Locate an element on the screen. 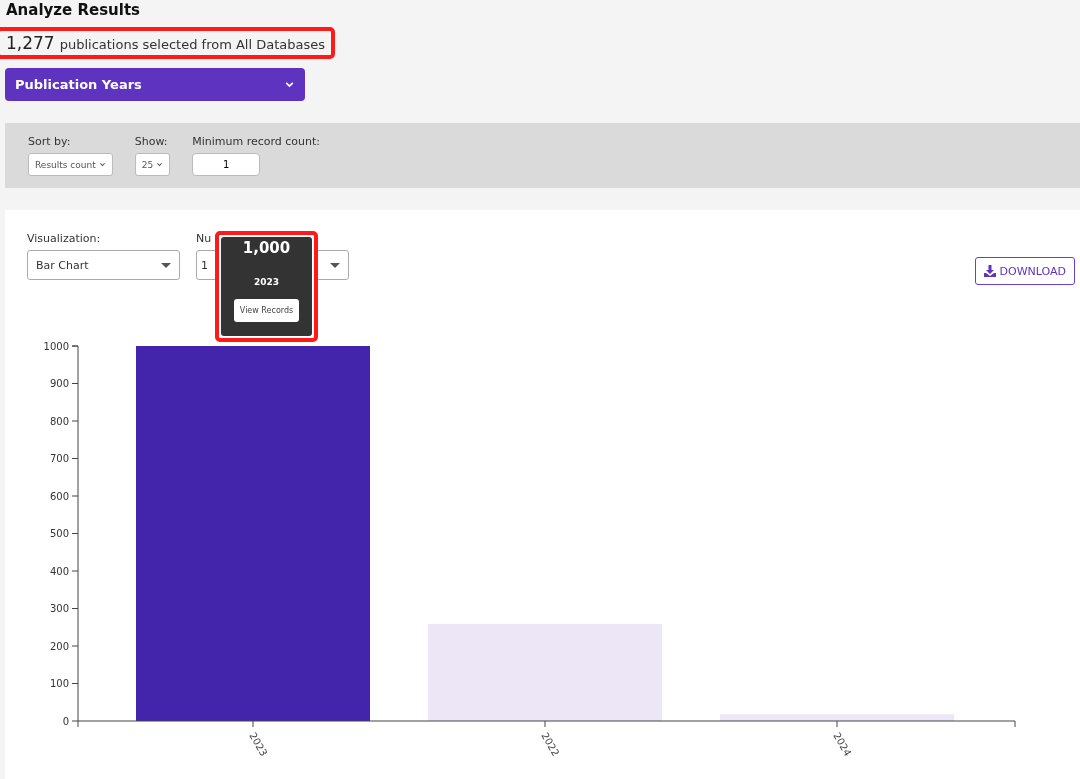  filter-label: Sort by: is located at coordinates (50, 141).